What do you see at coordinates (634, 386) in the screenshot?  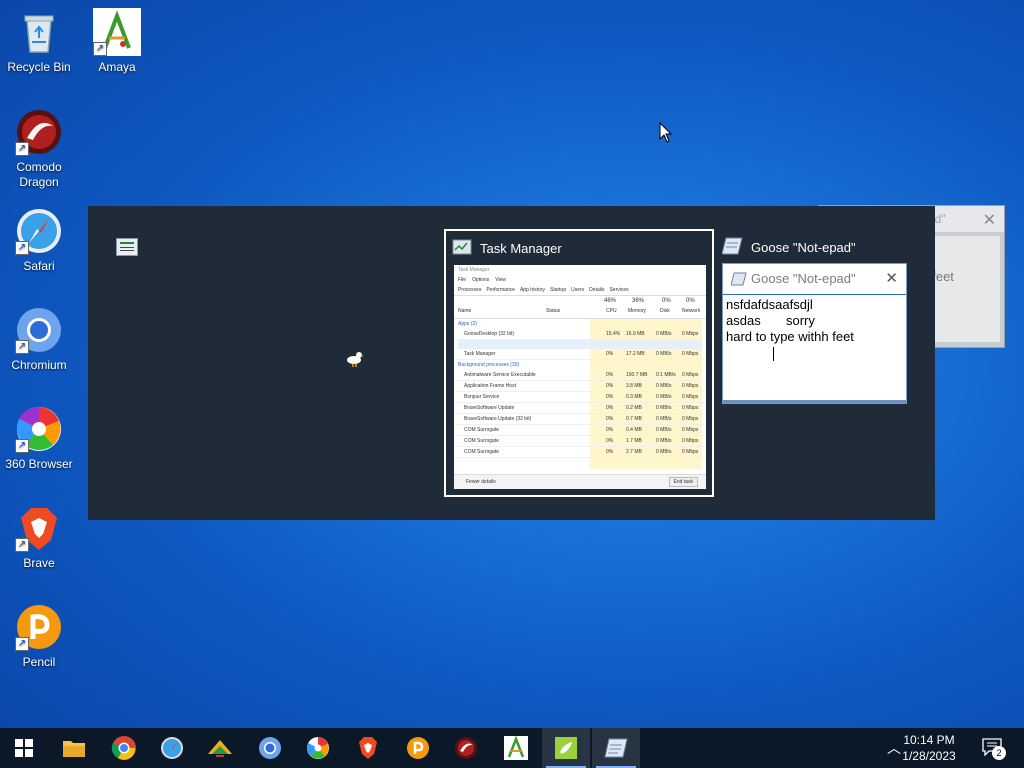 I see `thumb-cell-mem: 3.8 MB` at bounding box center [634, 386].